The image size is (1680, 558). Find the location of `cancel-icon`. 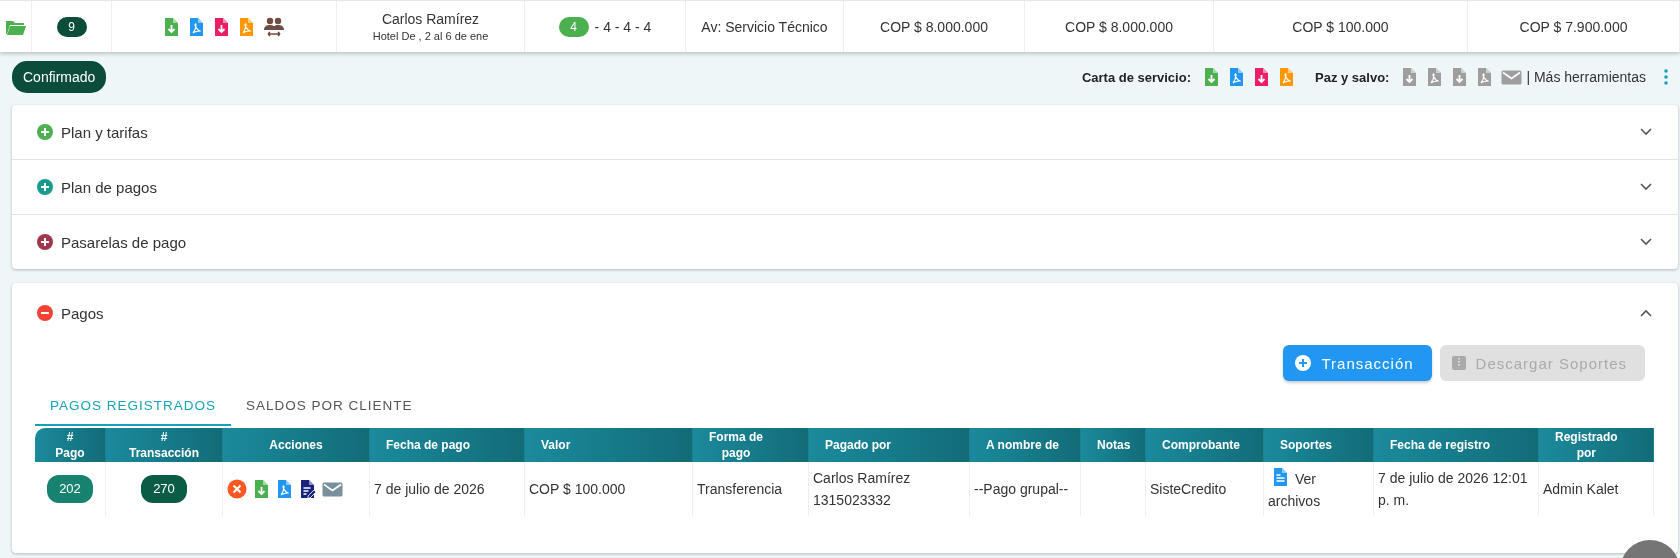

cancel-icon is located at coordinates (237, 489).